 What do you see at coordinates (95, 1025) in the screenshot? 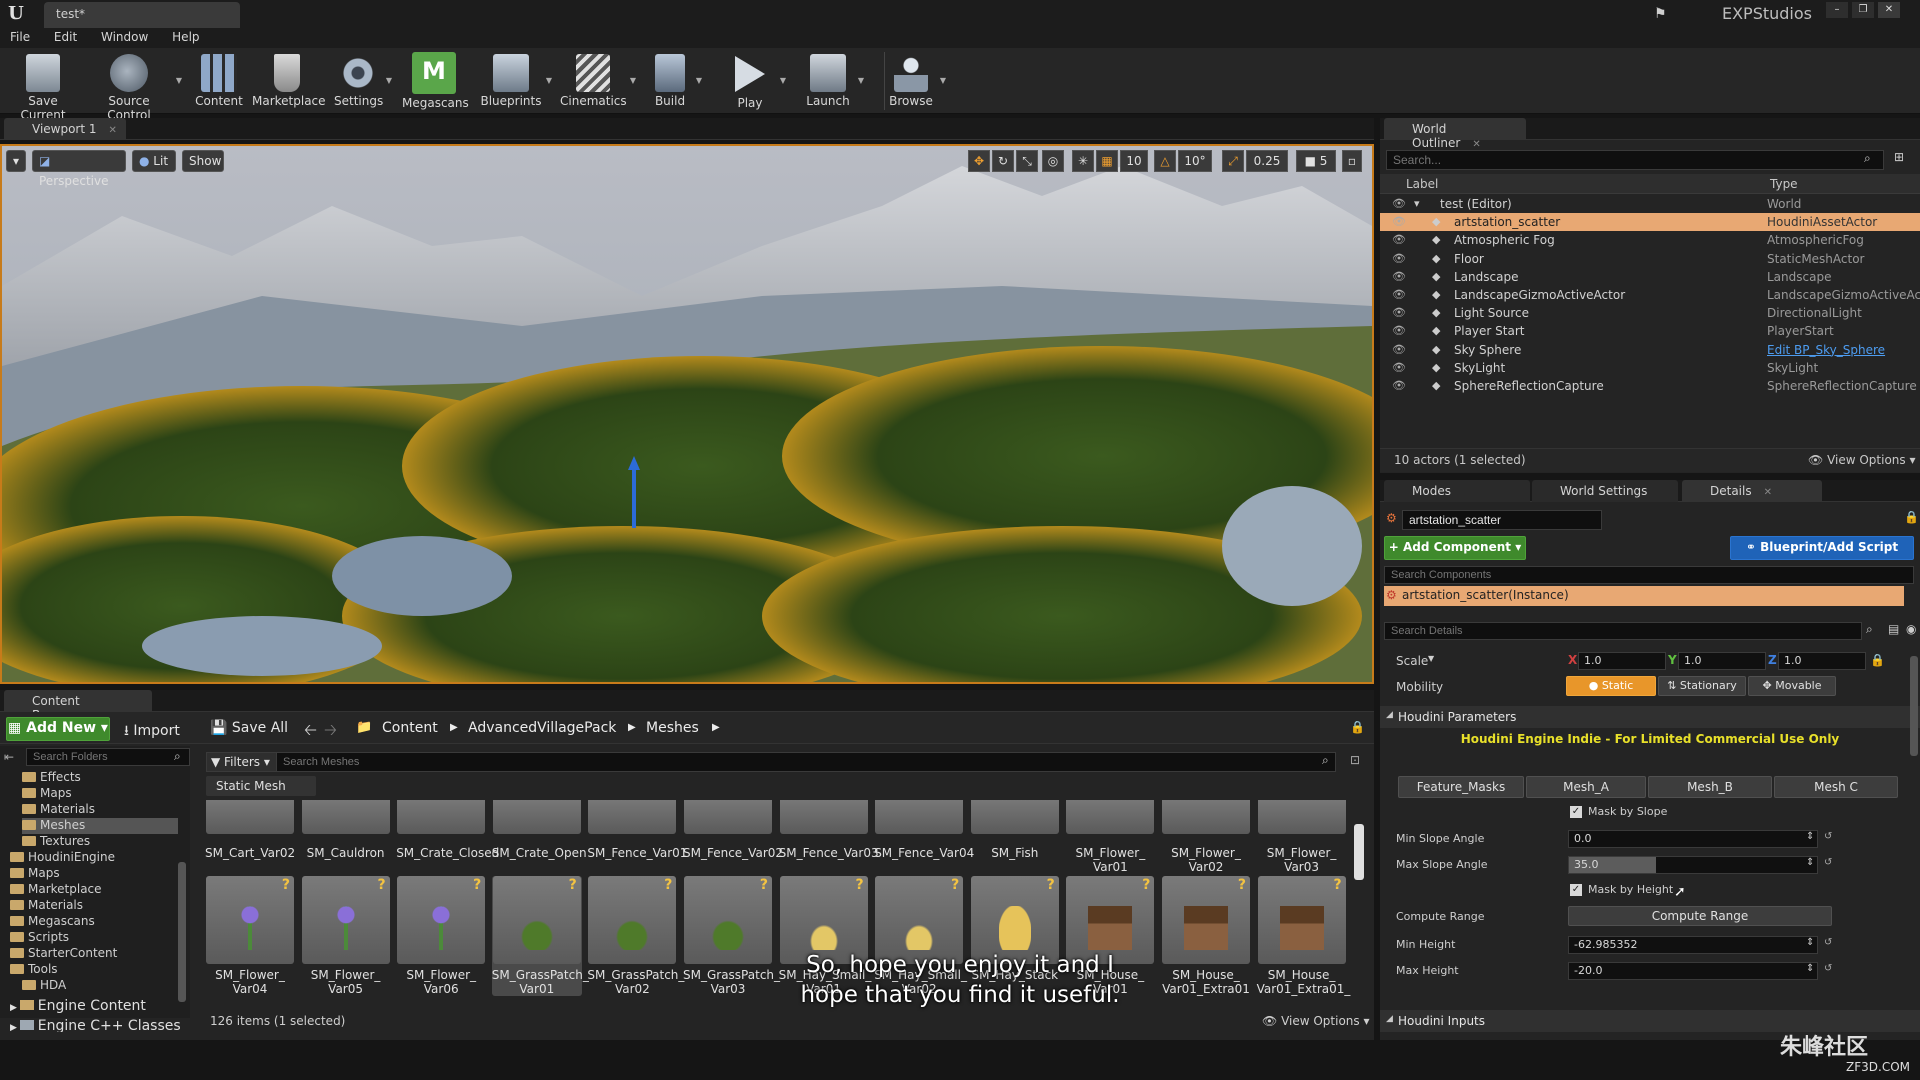
I see `folder-engine-cpp-classes: ▶ Engine C++ Classes` at bounding box center [95, 1025].